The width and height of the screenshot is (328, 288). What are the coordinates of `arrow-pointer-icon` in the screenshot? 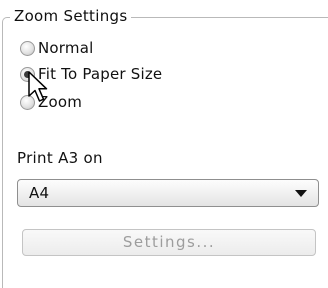 It's located at (38, 86).